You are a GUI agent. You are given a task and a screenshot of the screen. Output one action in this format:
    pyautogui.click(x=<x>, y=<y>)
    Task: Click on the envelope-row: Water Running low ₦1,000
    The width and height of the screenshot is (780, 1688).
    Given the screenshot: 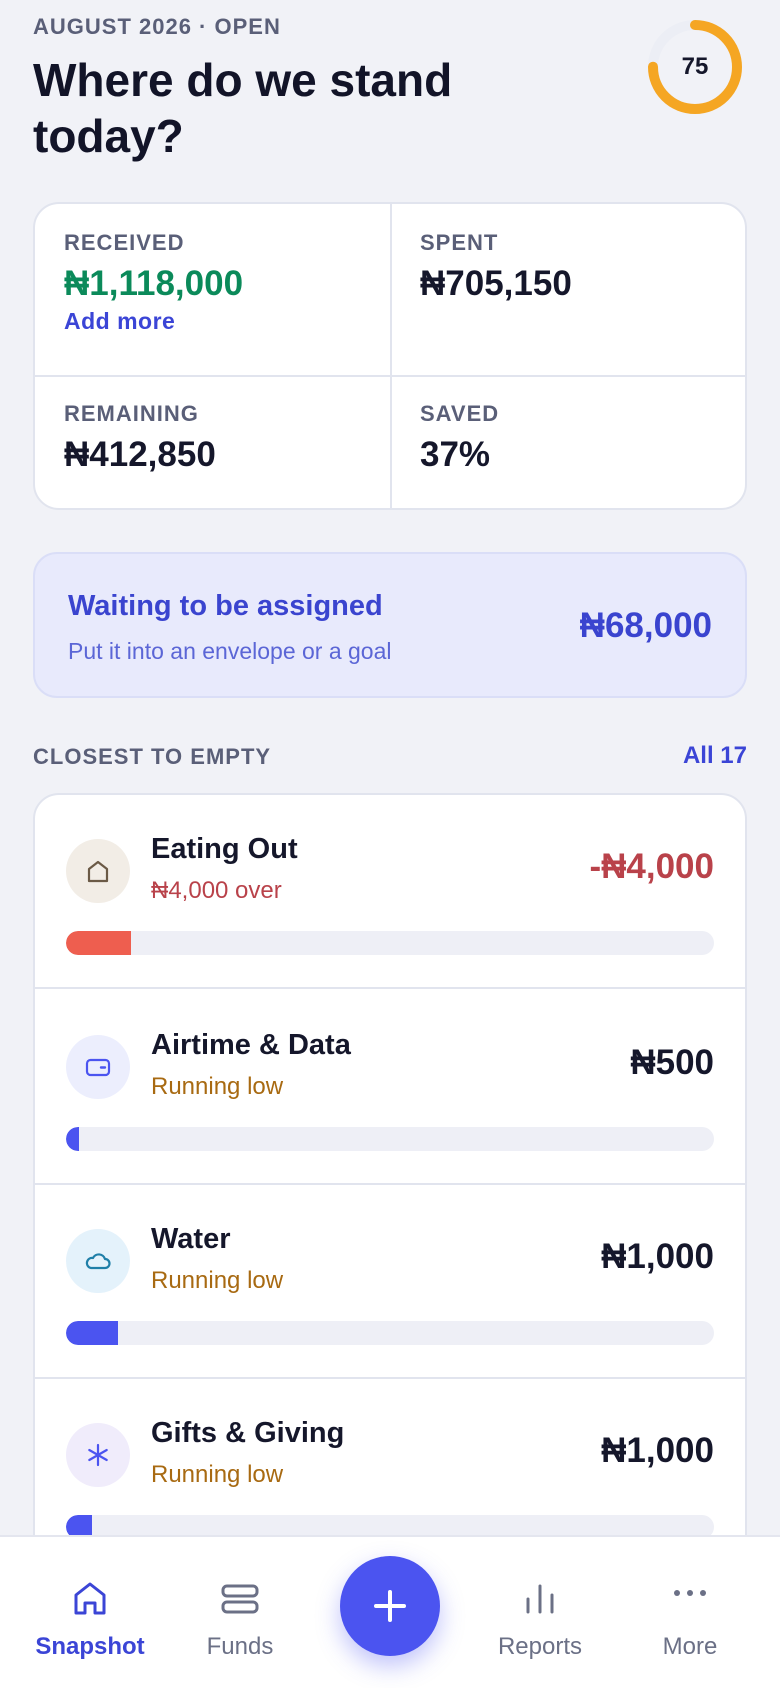 What is the action you would take?
    pyautogui.click(x=390, y=1282)
    